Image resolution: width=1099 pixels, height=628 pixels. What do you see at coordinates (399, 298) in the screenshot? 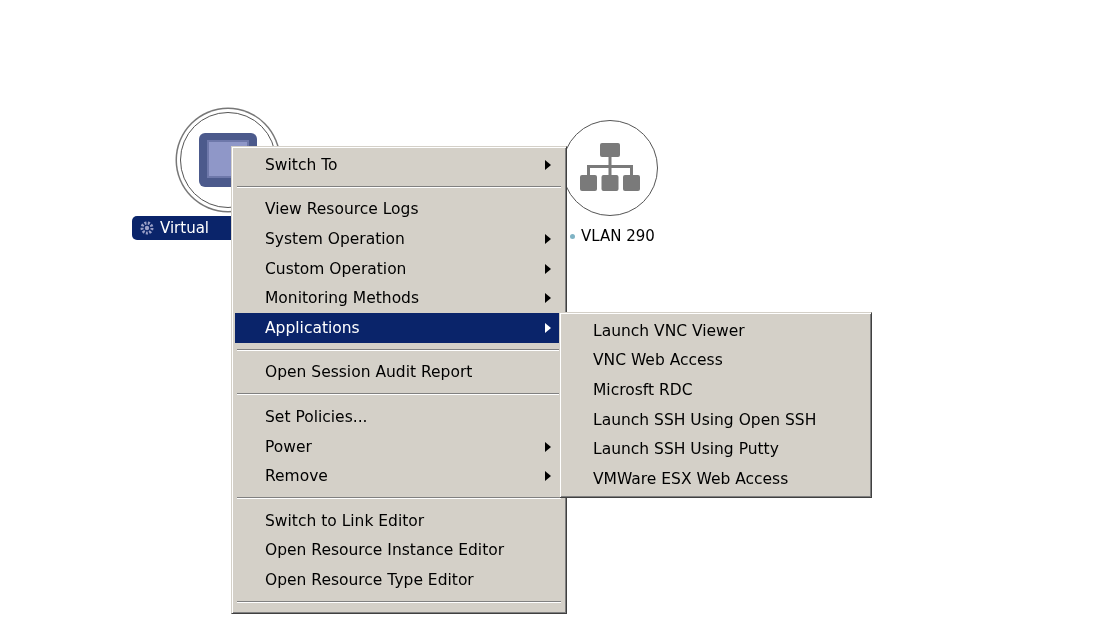
I see `menu-item: Monitoring Methods` at bounding box center [399, 298].